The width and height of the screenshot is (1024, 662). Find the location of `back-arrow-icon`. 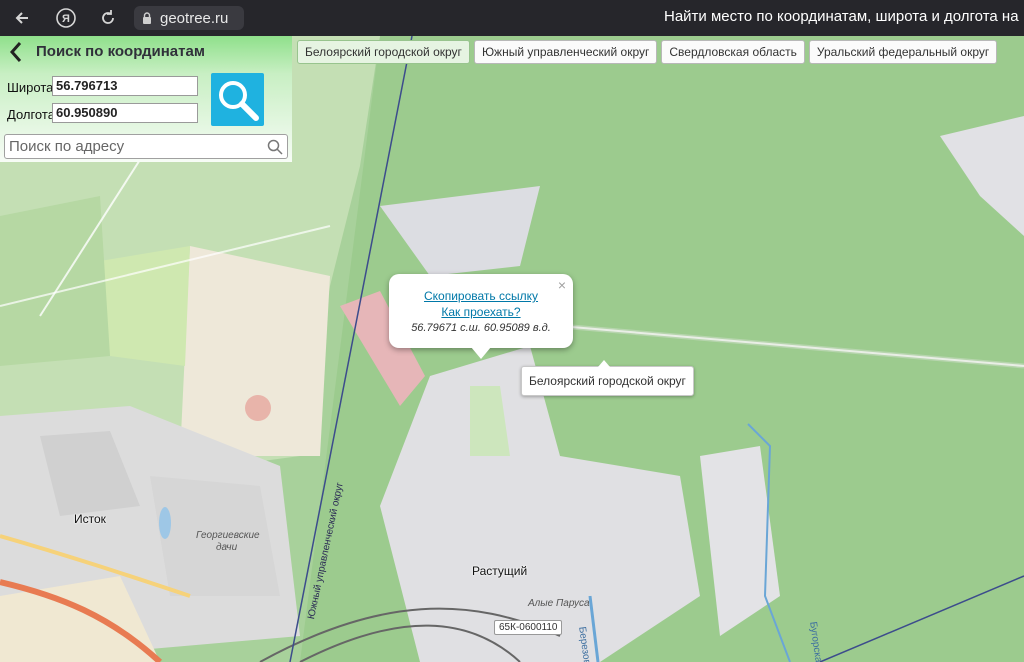

back-arrow-icon is located at coordinates (22, 18).